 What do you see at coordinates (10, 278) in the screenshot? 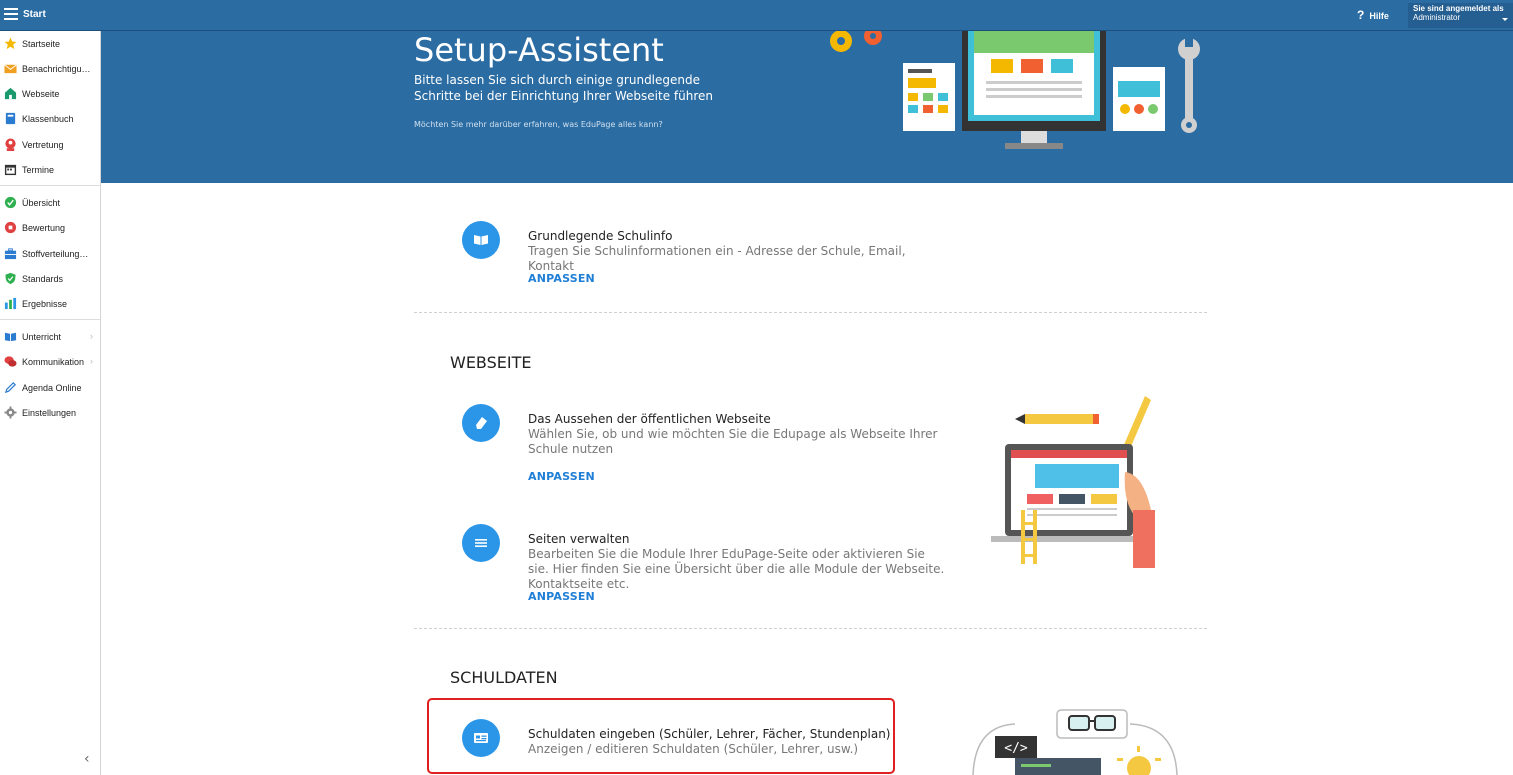
I see `shield-icon` at bounding box center [10, 278].